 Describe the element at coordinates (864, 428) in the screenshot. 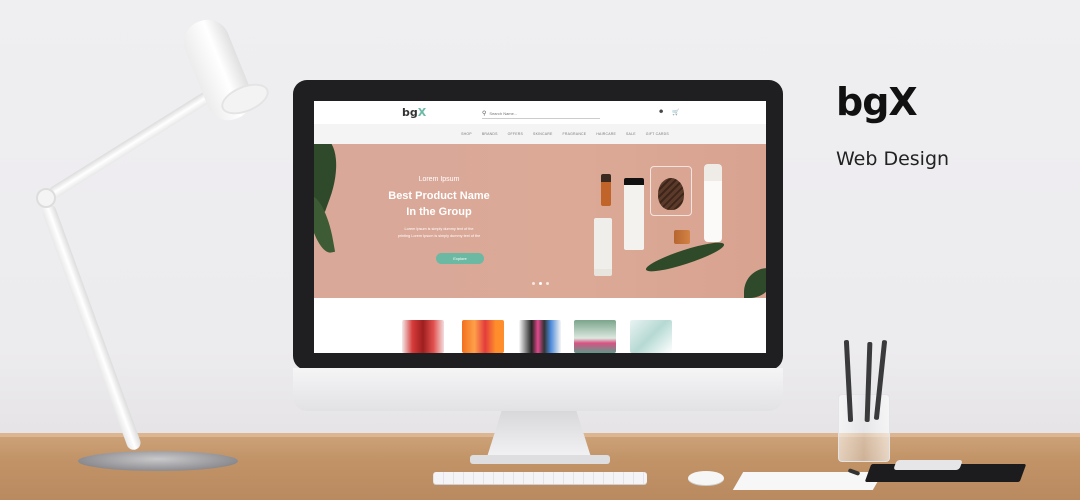

I see `pencil-cup` at that location.